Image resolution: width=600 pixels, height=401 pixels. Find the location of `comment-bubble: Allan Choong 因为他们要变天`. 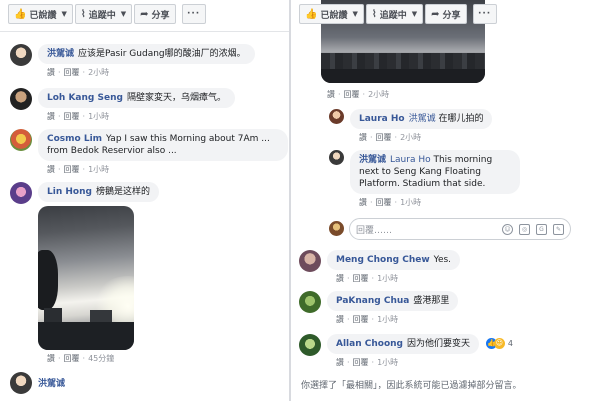

comment-bubble: Allan Choong 因为他们要变天 is located at coordinates (403, 344).